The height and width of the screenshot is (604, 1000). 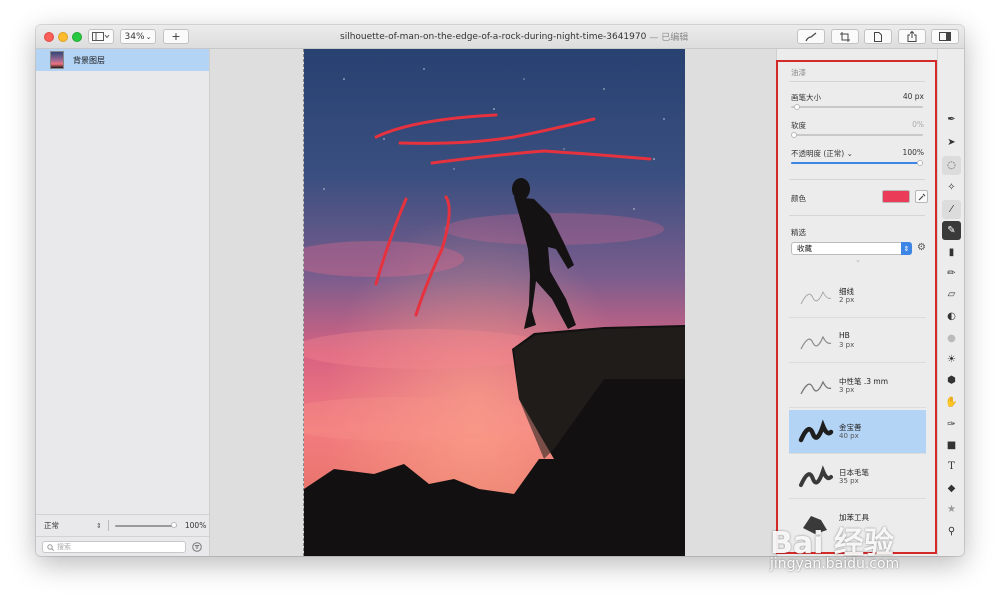 What do you see at coordinates (99, 526) in the screenshot?
I see `stepper-arrows-icon: ⇕` at bounding box center [99, 526].